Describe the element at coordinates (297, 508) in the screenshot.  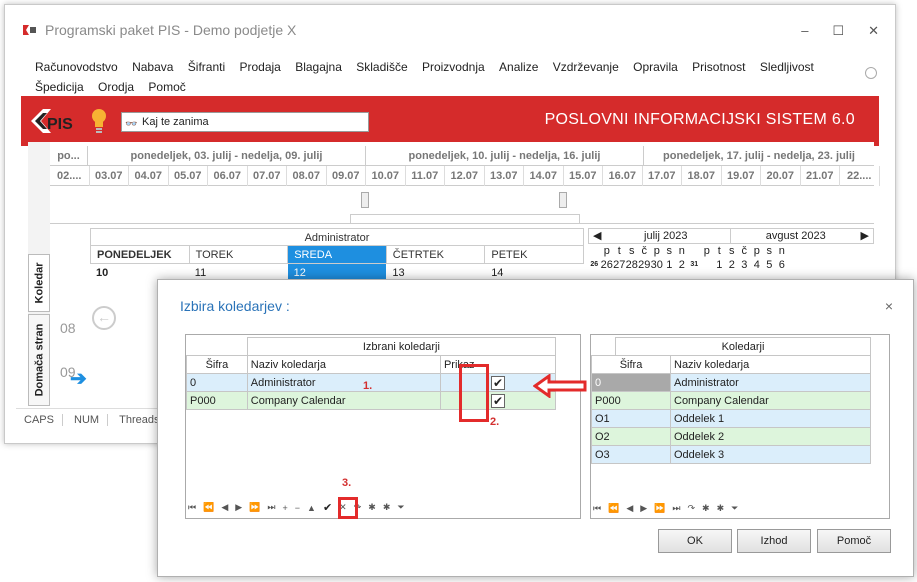
I see `delete-icon: −` at that location.